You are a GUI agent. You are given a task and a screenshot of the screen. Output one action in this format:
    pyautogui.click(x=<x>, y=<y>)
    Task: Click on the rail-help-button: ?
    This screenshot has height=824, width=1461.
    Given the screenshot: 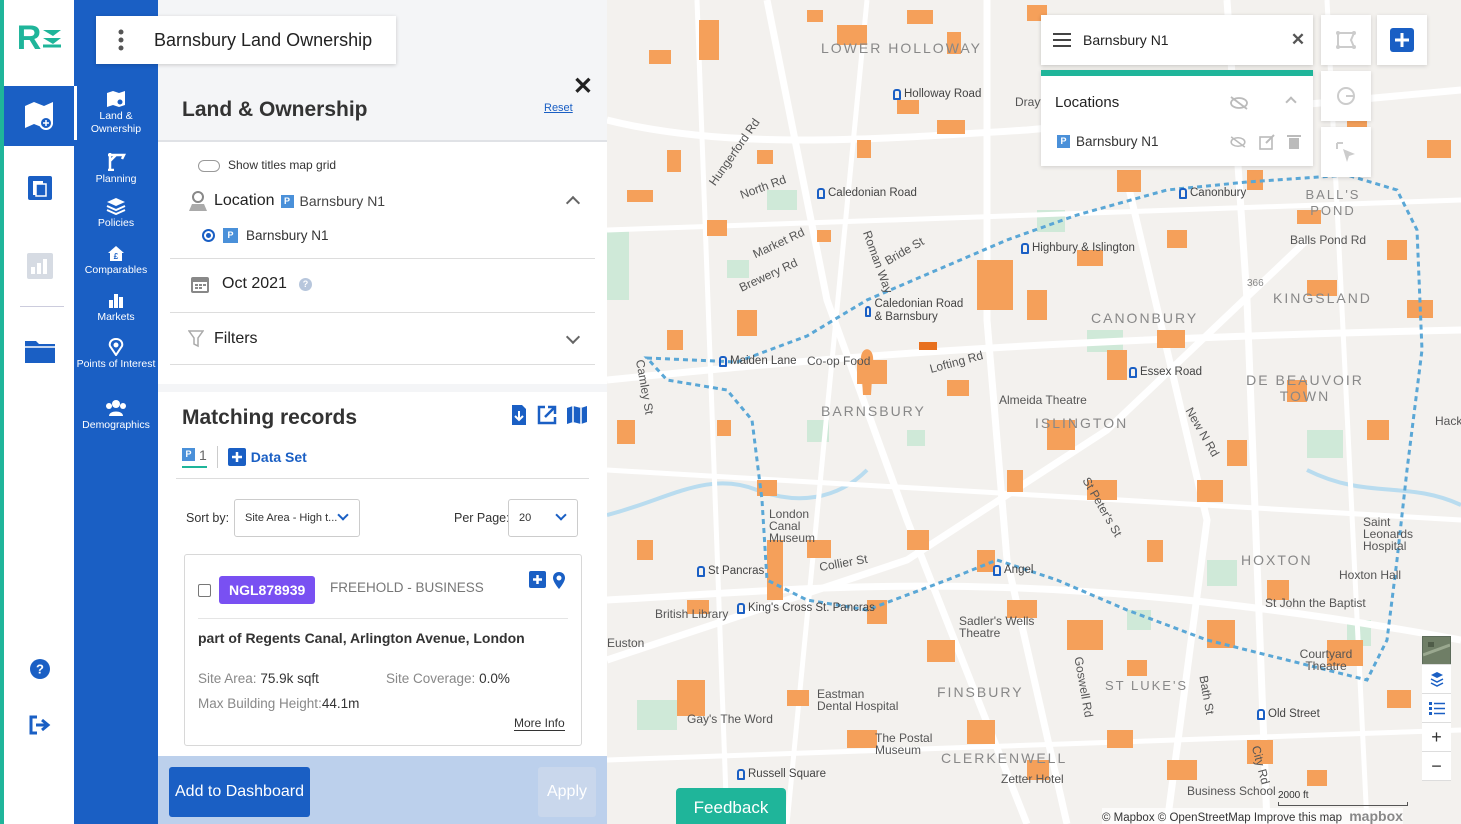 What is the action you would take?
    pyautogui.click(x=40, y=669)
    